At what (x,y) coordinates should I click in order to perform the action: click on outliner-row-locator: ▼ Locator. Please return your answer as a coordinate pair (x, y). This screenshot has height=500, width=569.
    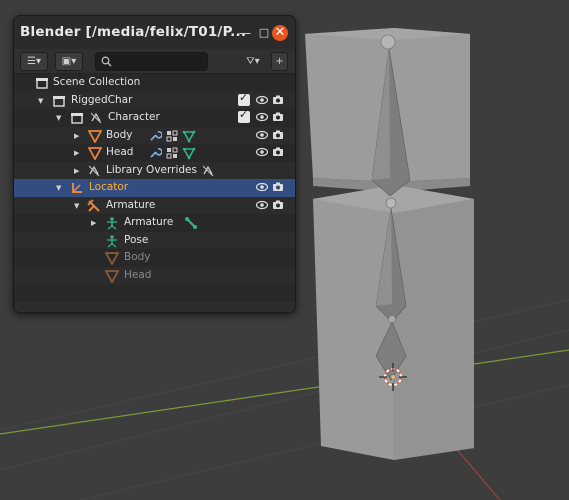
    Looking at the image, I should click on (154, 188).